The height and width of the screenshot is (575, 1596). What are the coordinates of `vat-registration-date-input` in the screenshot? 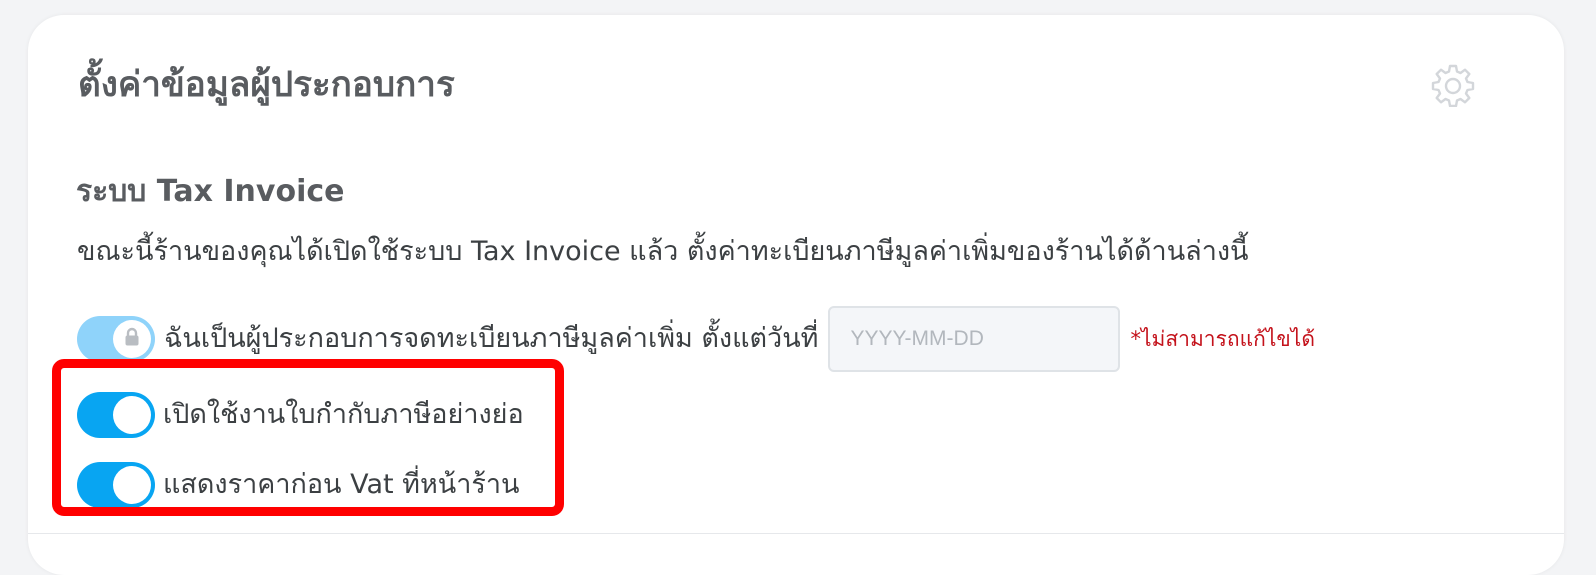 It's located at (974, 339).